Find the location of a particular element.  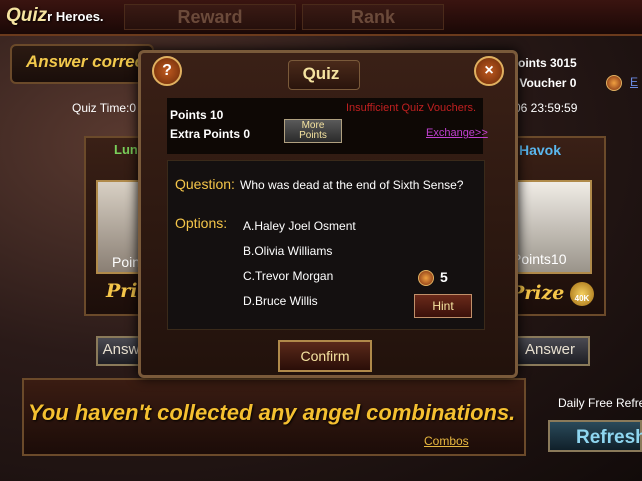

option-c: C.Trevor Morgan is located at coordinates (288, 276).